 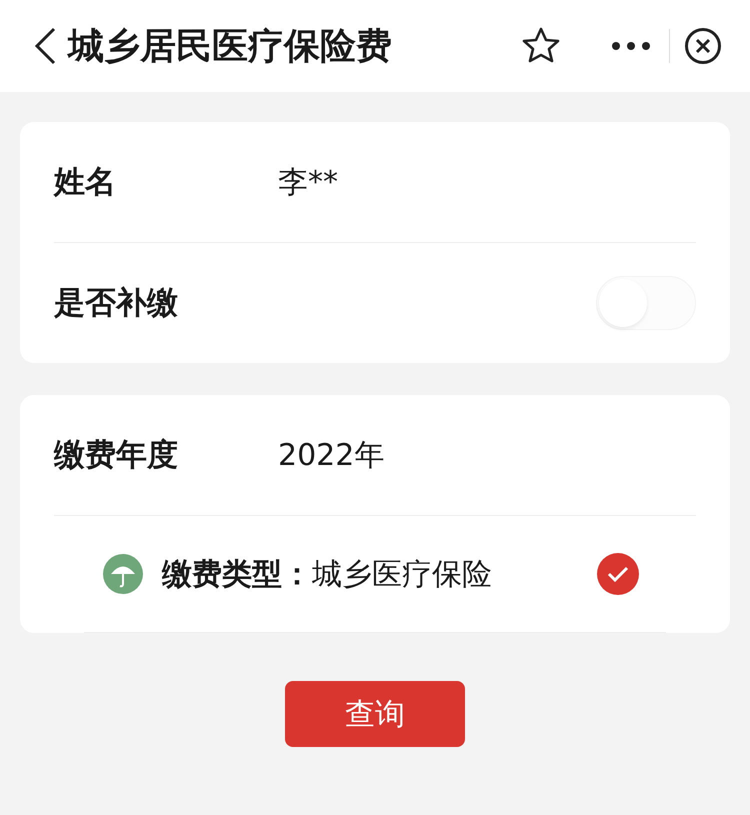 I want to click on more-icon, so click(x=631, y=46).